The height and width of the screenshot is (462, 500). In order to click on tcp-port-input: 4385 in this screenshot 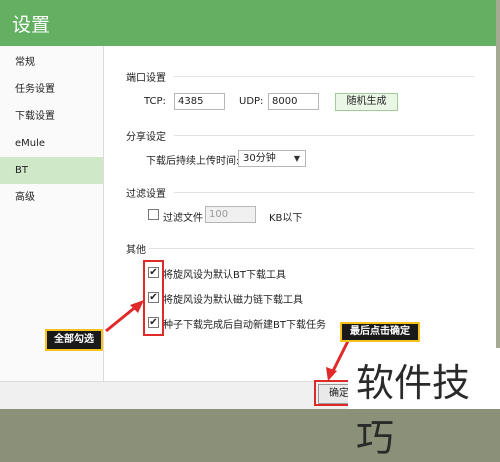, I will do `click(199, 101)`.